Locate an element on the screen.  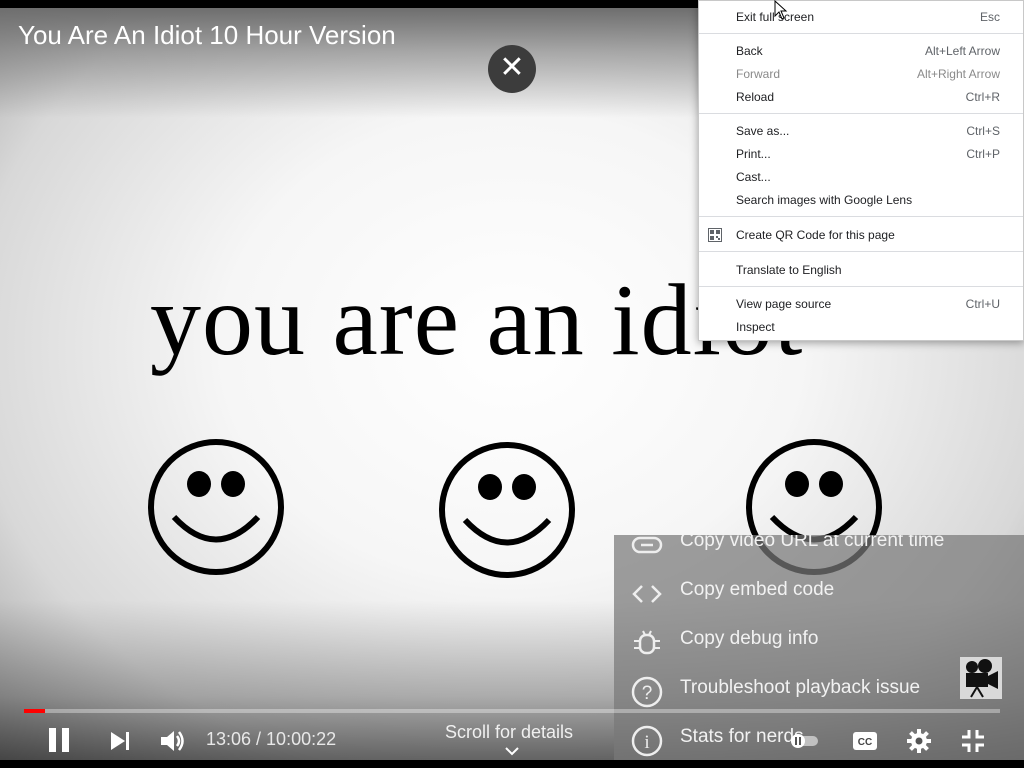
menu-item-qr-code: Create QR Code for this page is located at coordinates (861, 235).